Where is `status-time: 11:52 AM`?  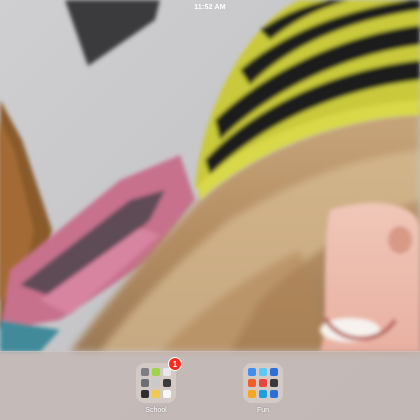
status-time: 11:52 AM is located at coordinates (210, 7).